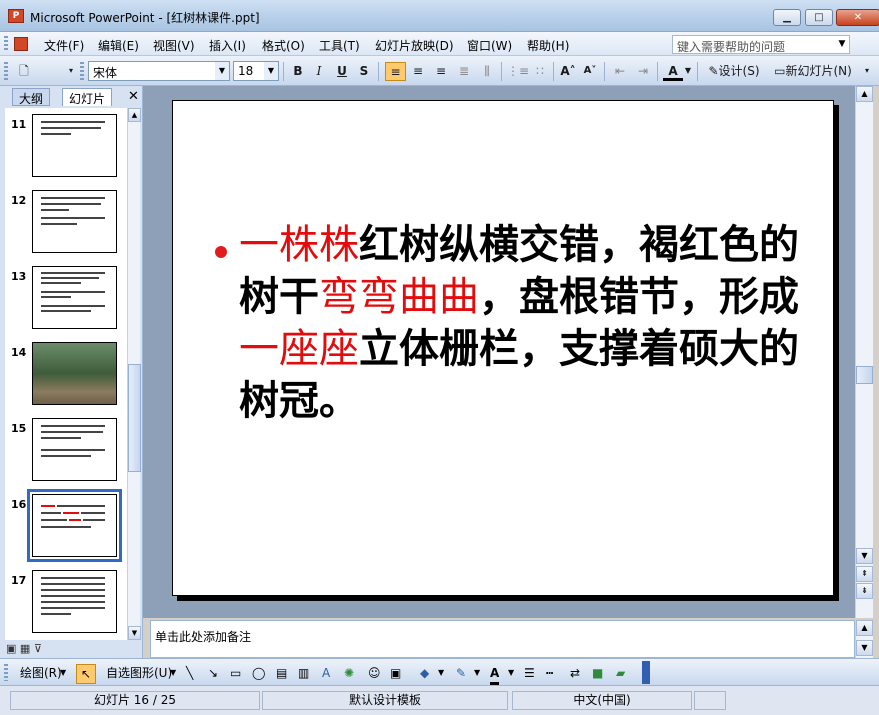  Describe the element at coordinates (342, 71) in the screenshot. I see `underline-button: U` at that location.